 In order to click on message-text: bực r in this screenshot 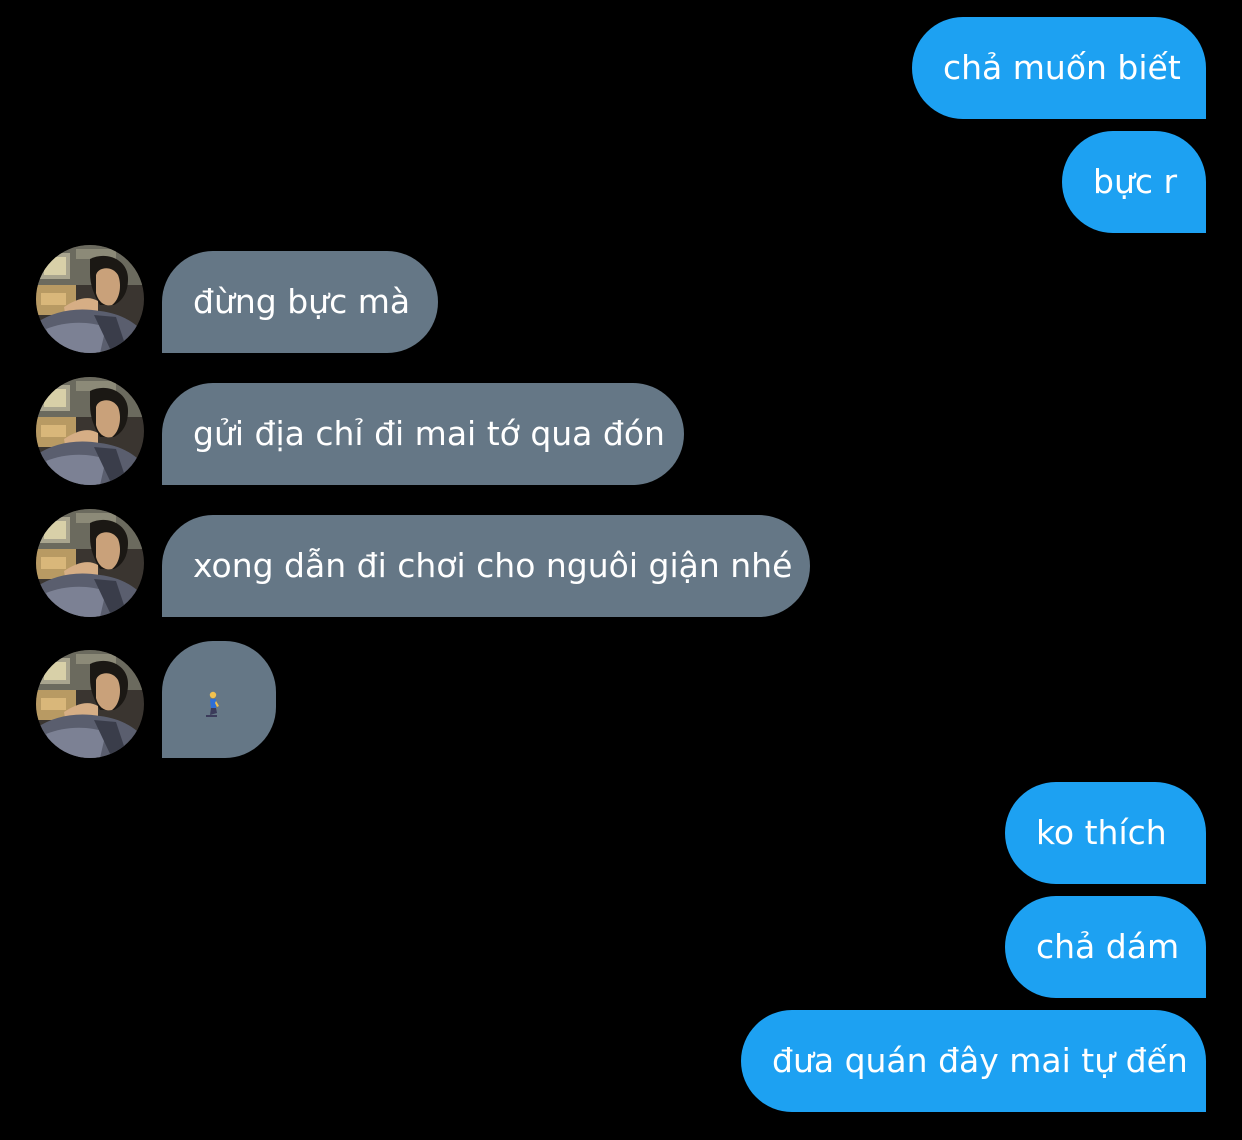, I will do `click(1135, 181)`.